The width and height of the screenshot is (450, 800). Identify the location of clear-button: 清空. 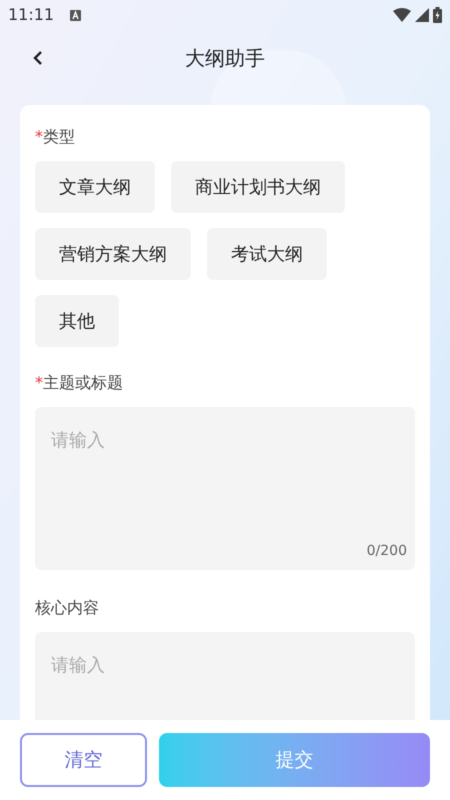
(83, 760).